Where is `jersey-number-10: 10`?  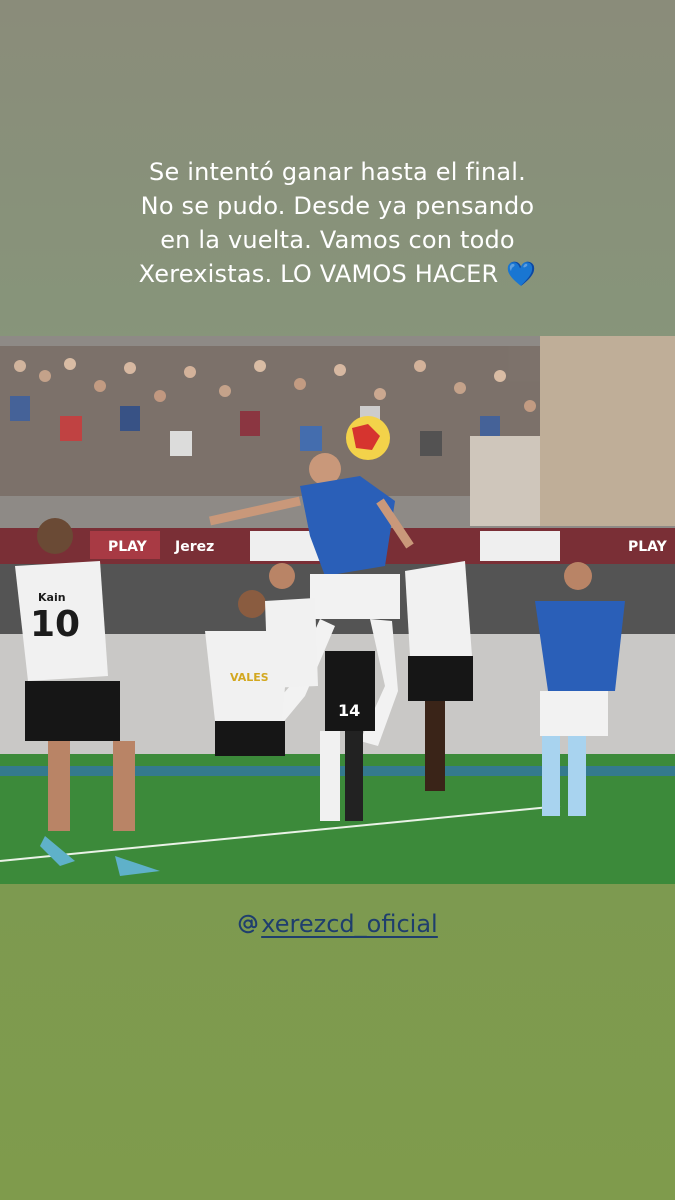
jersey-number-10: 10 is located at coordinates (55, 624).